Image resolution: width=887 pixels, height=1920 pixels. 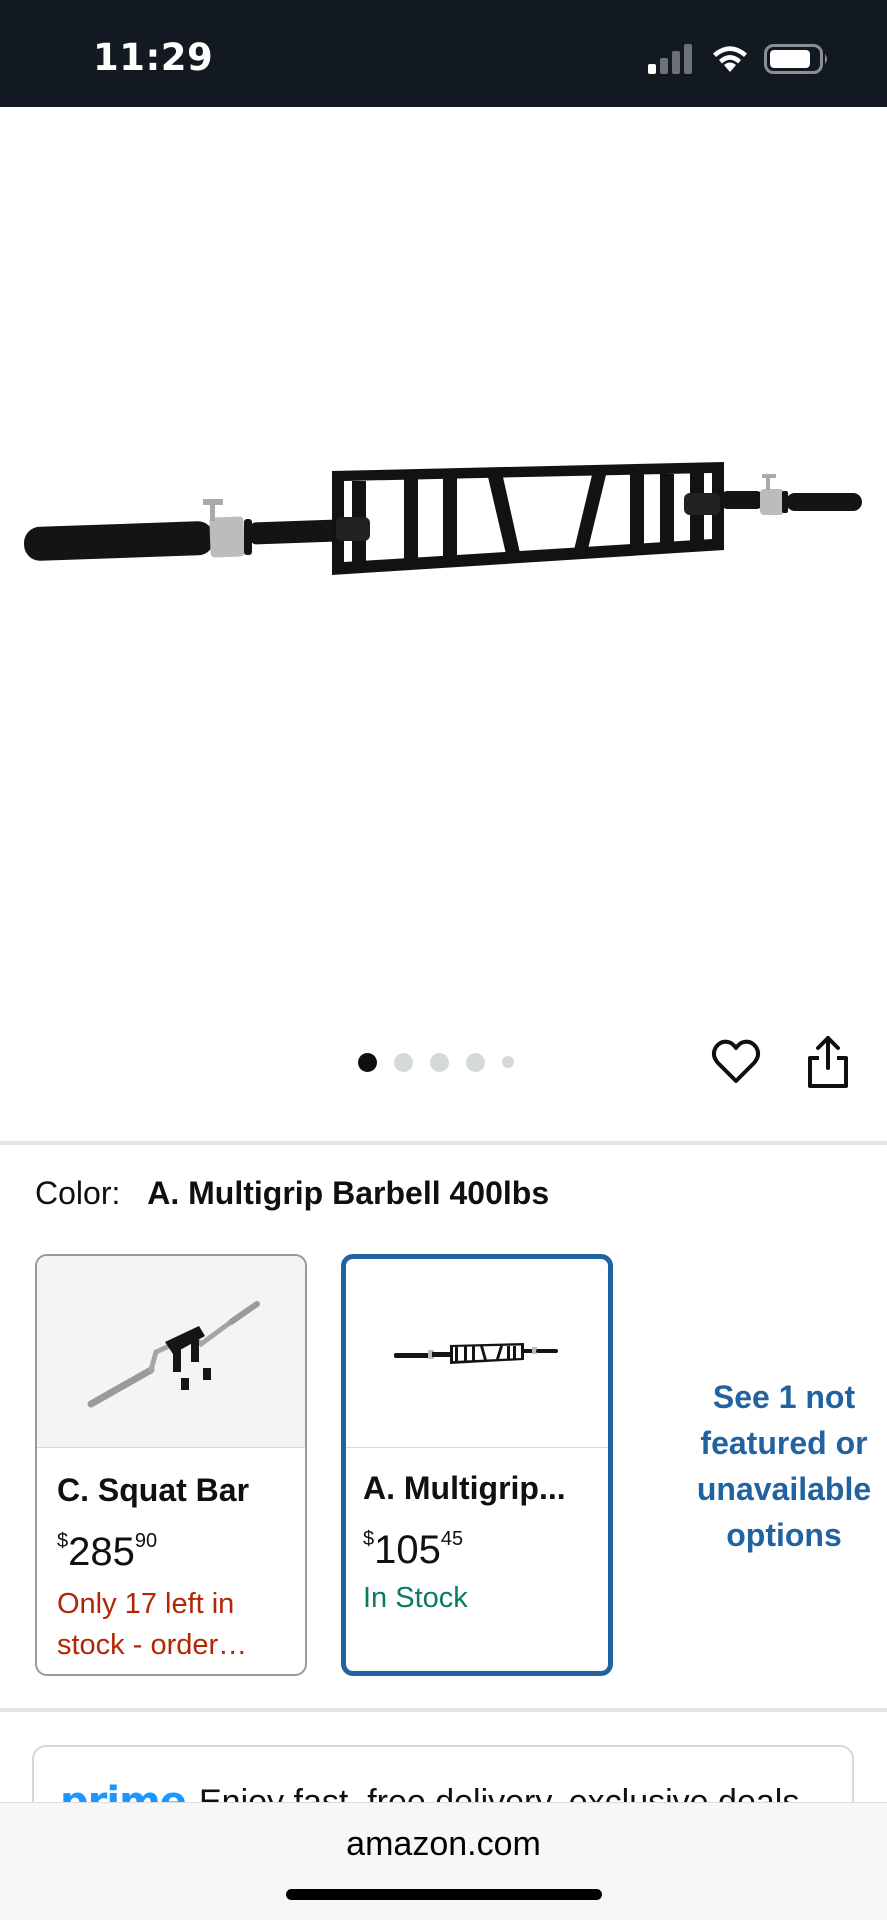 What do you see at coordinates (101, 1552) in the screenshot?
I see `price-whole: 285` at bounding box center [101, 1552].